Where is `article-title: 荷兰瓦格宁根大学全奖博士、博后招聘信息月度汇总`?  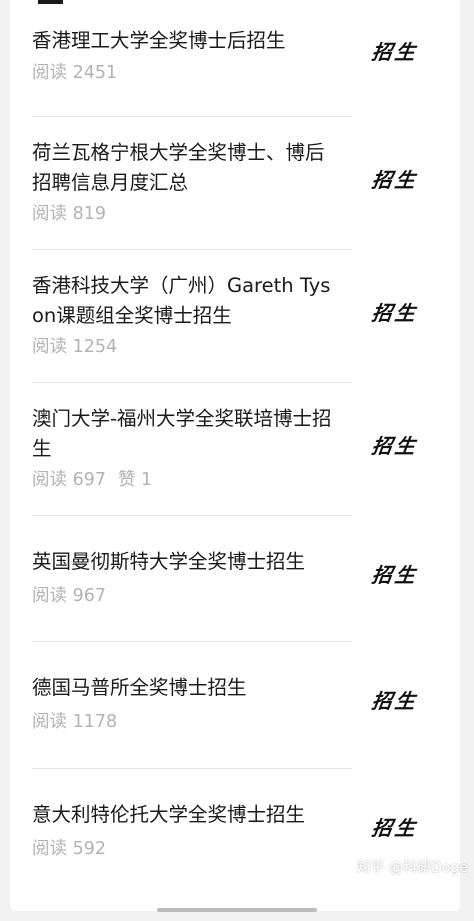 article-title: 荷兰瓦格宁根大学全奖博士、博后招聘信息月度汇总 is located at coordinates (187, 168).